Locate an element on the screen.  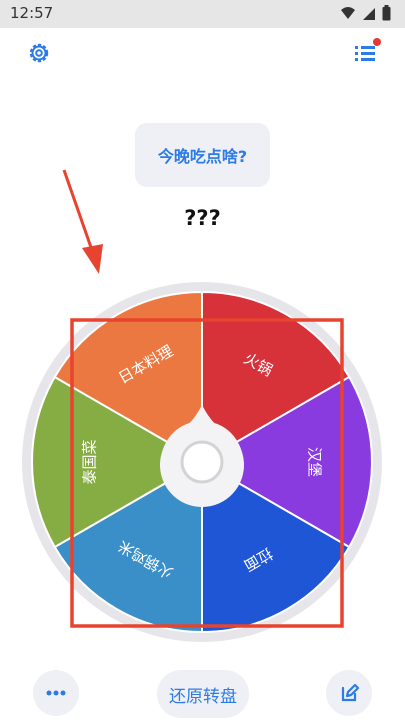
edit-button is located at coordinates (349, 693).